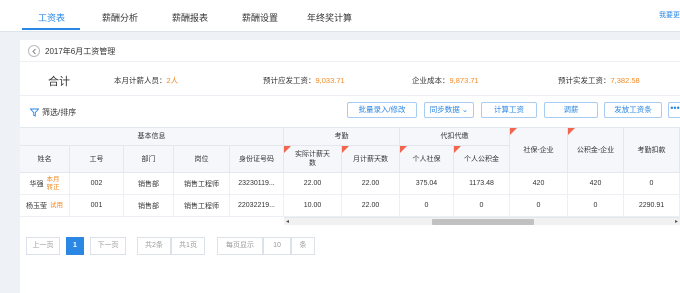 Image resolution: width=680 pixels, height=293 pixels. Describe the element at coordinates (482, 184) in the screenshot. I see `table-row-cell-personal-hf: 1173.48` at that location.